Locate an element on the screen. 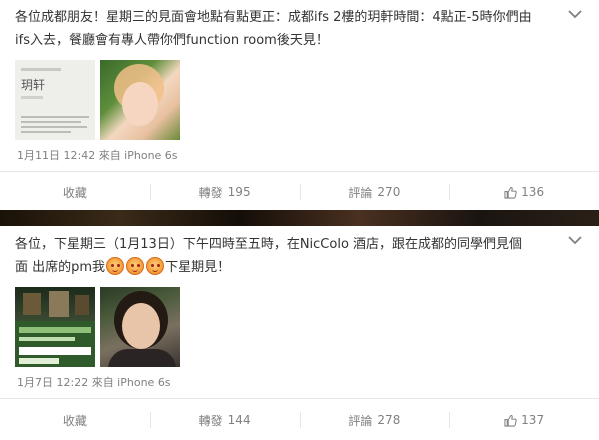 The width and height of the screenshot is (599, 440). comment-button: 評論 278 is located at coordinates (374, 420).